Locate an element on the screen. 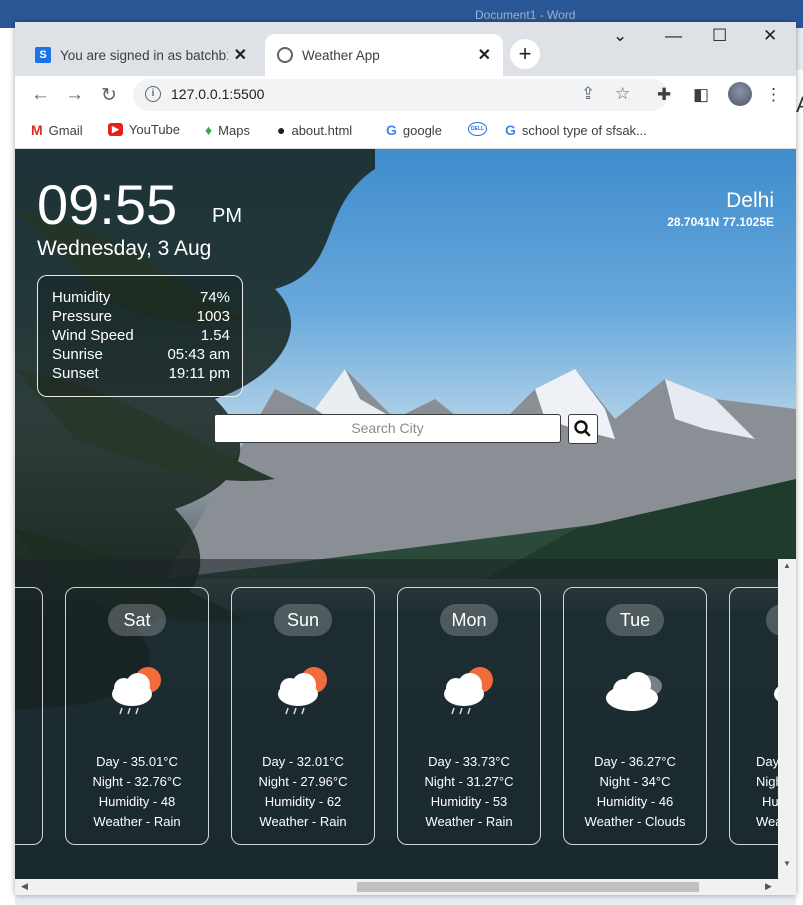 The width and height of the screenshot is (803, 905). forecast-night-temp: Night - 32.76°C is located at coordinates (137, 781).